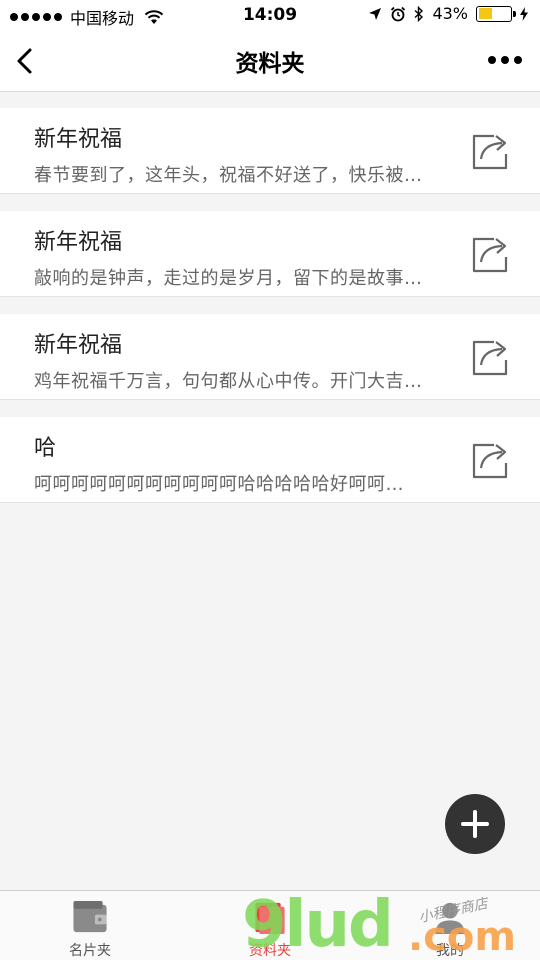 The width and height of the screenshot is (540, 960). I want to click on tab-cards: 名片夹, so click(90, 925).